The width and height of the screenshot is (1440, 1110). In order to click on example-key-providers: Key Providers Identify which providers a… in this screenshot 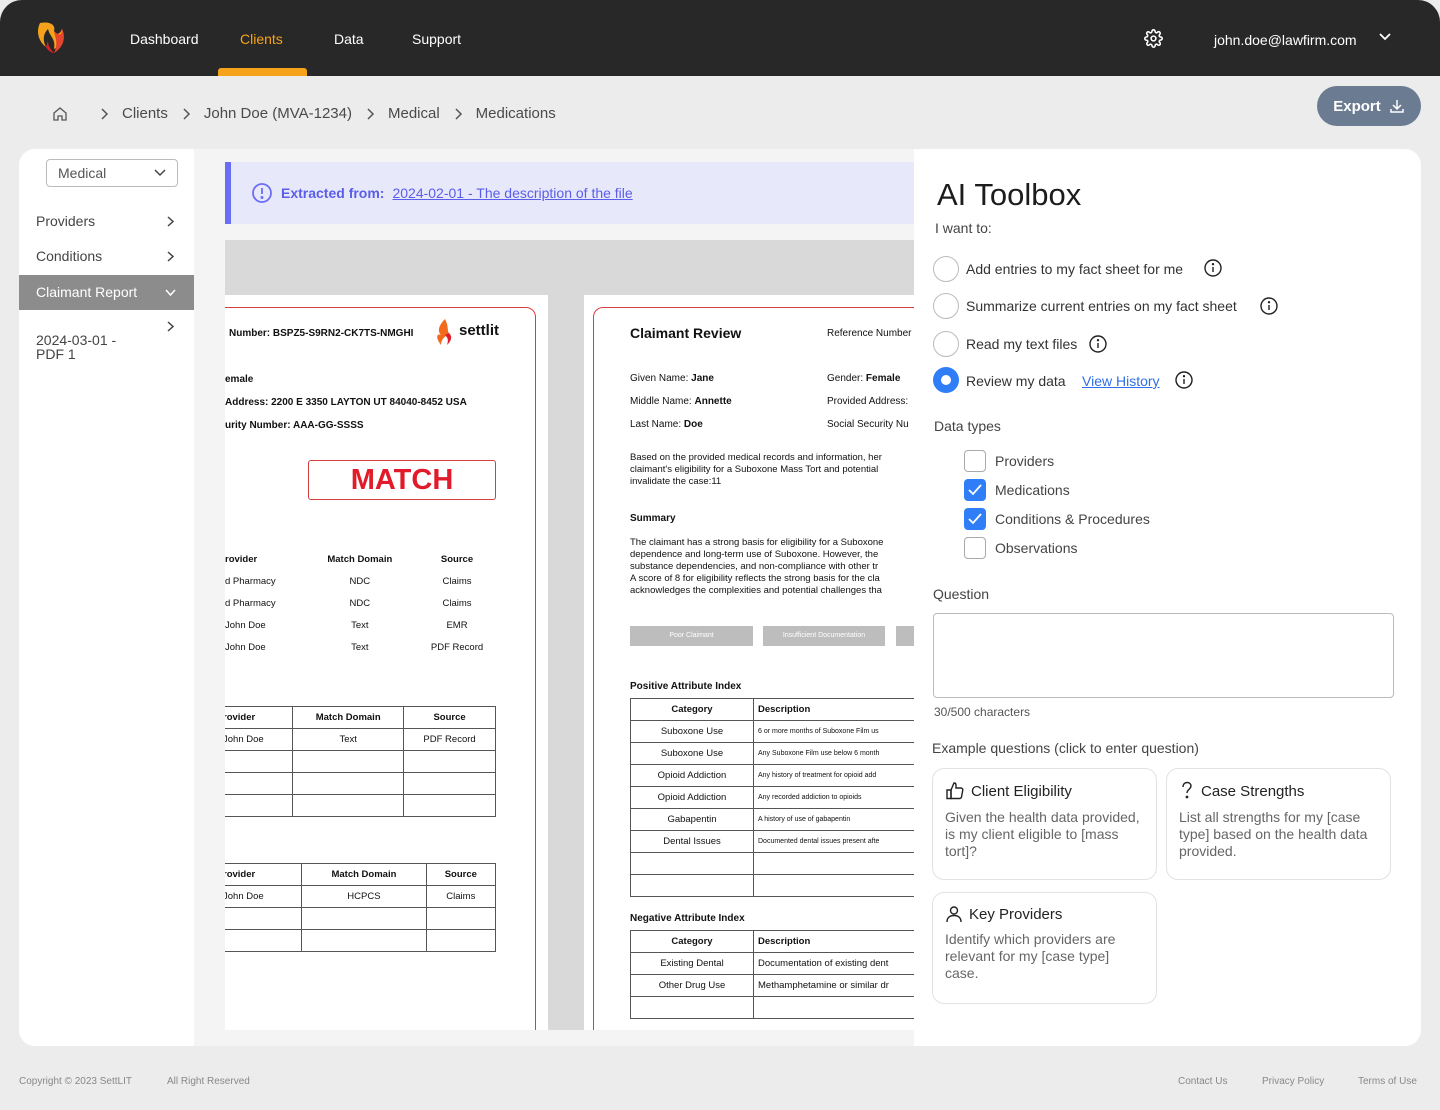, I will do `click(1044, 948)`.